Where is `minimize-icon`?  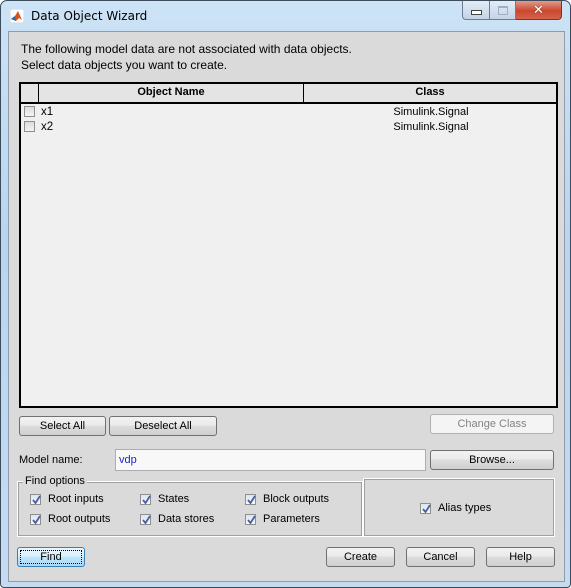 minimize-icon is located at coordinates (476, 12).